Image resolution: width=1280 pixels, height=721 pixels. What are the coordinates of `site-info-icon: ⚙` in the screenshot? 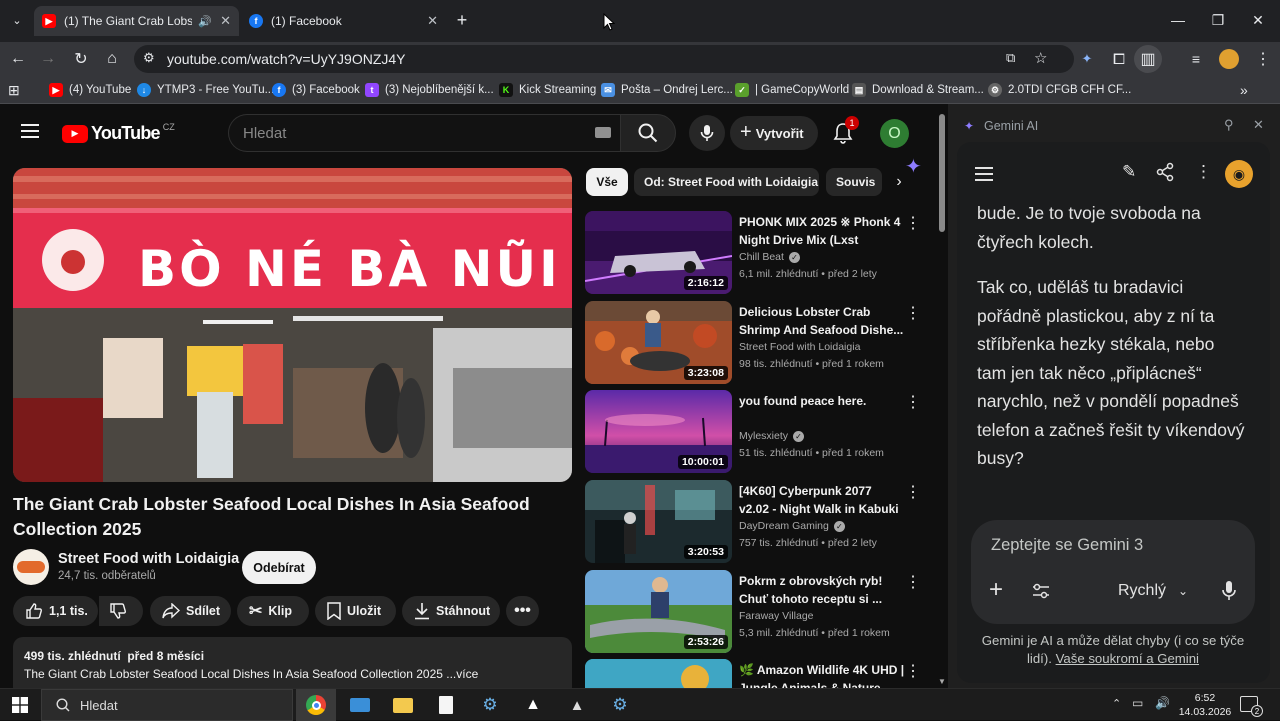 It's located at (149, 58).